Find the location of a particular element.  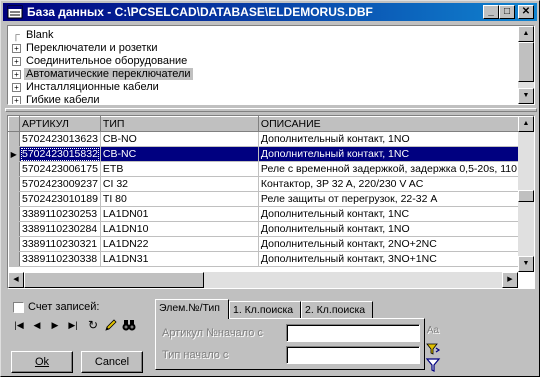

quick-filter-icon is located at coordinates (433, 349).